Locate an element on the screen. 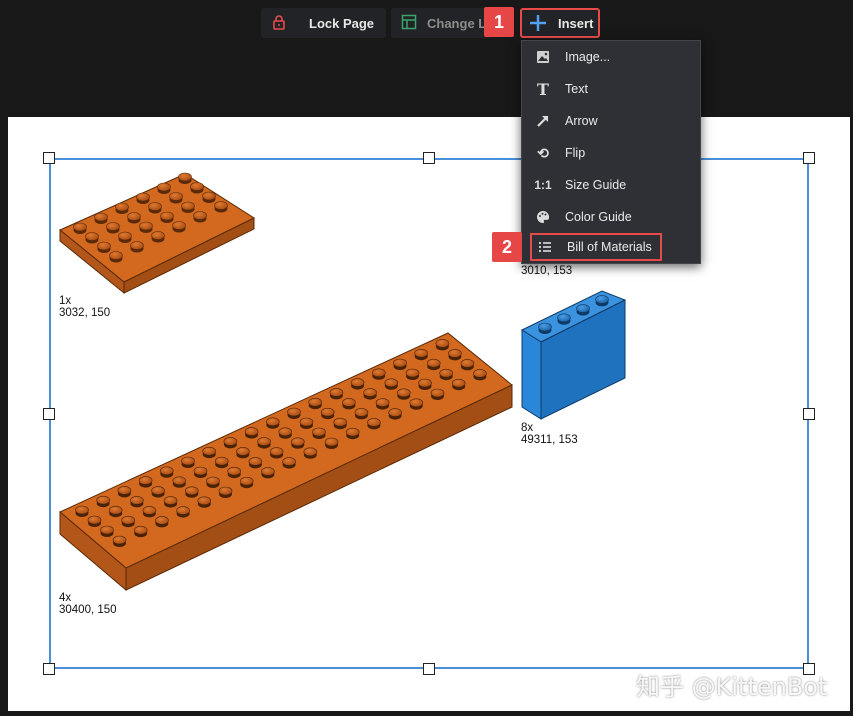  resize-handle-top-left is located at coordinates (49, 158).